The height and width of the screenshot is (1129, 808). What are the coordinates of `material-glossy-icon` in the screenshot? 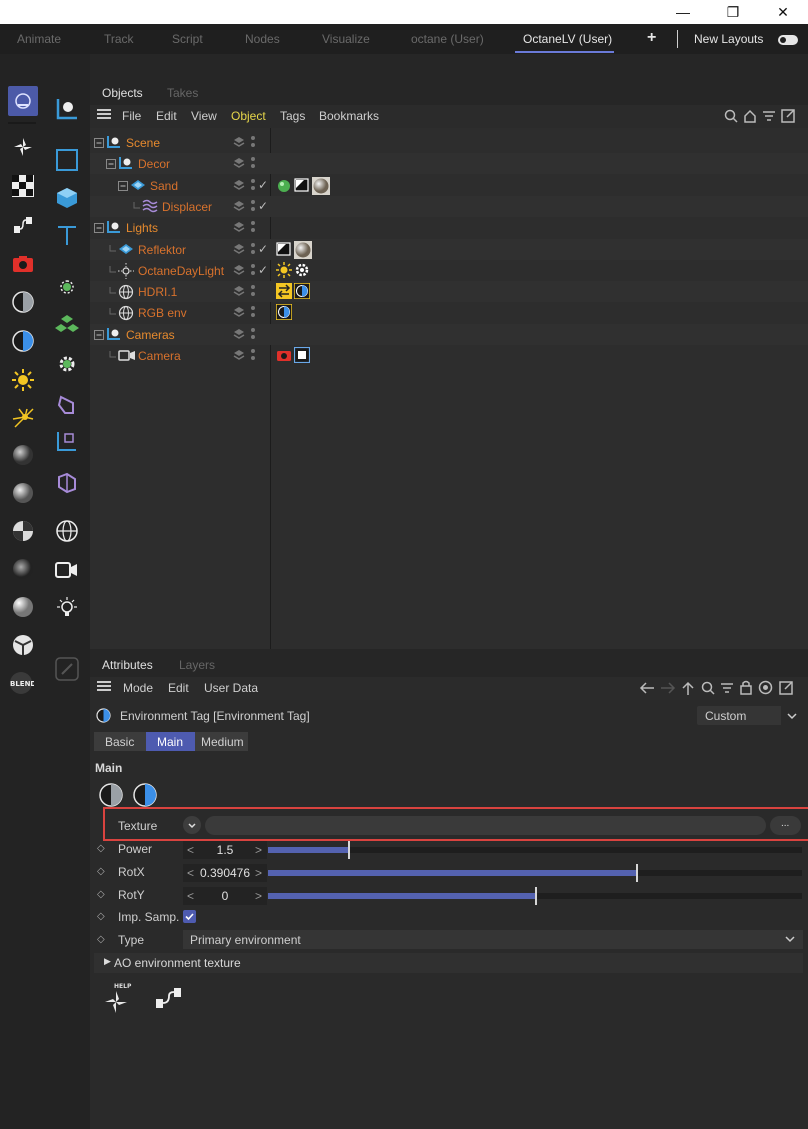 It's located at (23, 493).